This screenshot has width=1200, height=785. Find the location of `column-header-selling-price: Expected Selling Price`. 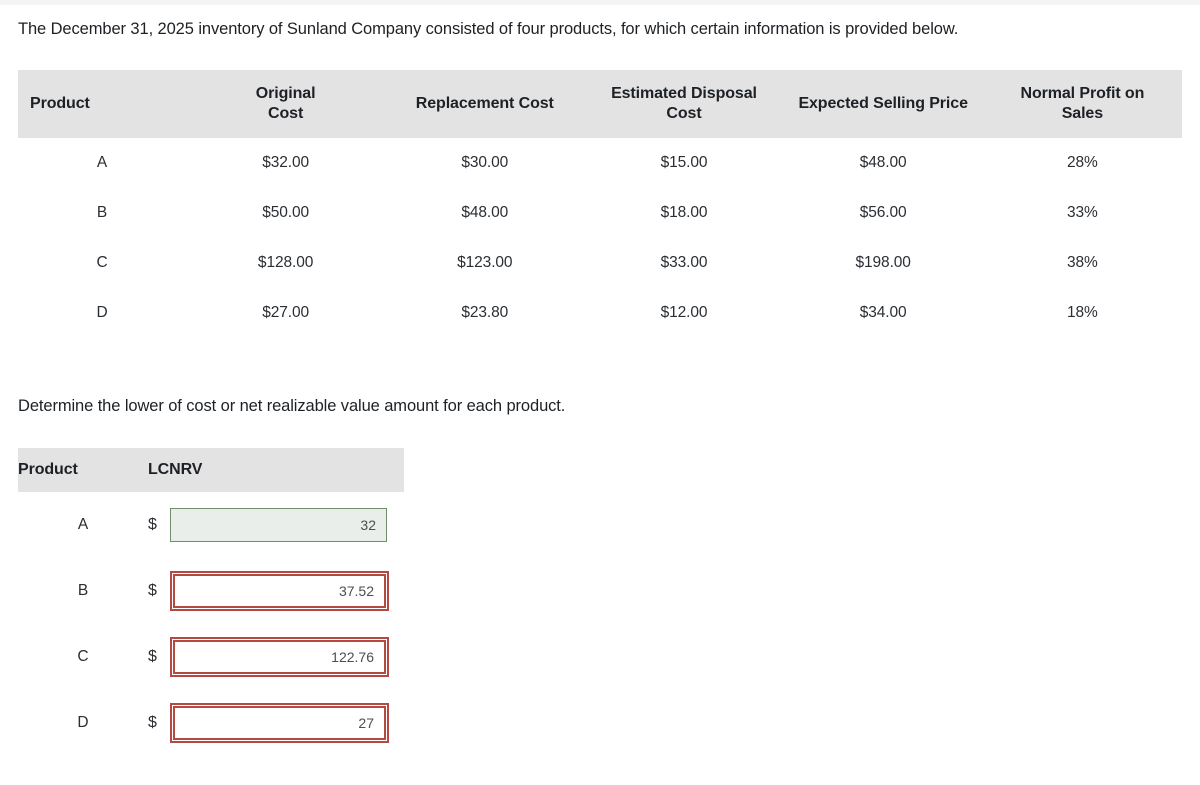

column-header-selling-price: Expected Selling Price is located at coordinates (883, 104).